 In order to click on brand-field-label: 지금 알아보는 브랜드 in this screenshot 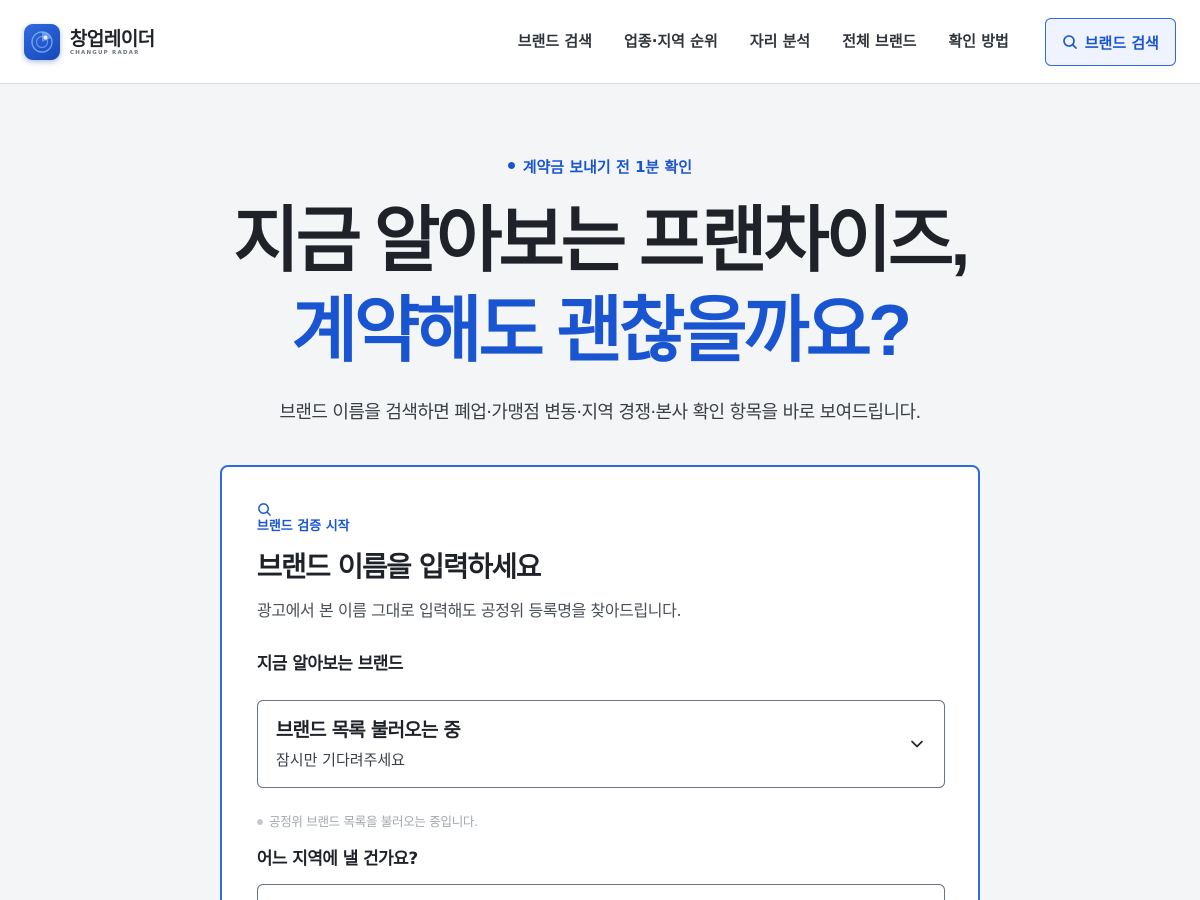, I will do `click(330, 664)`.